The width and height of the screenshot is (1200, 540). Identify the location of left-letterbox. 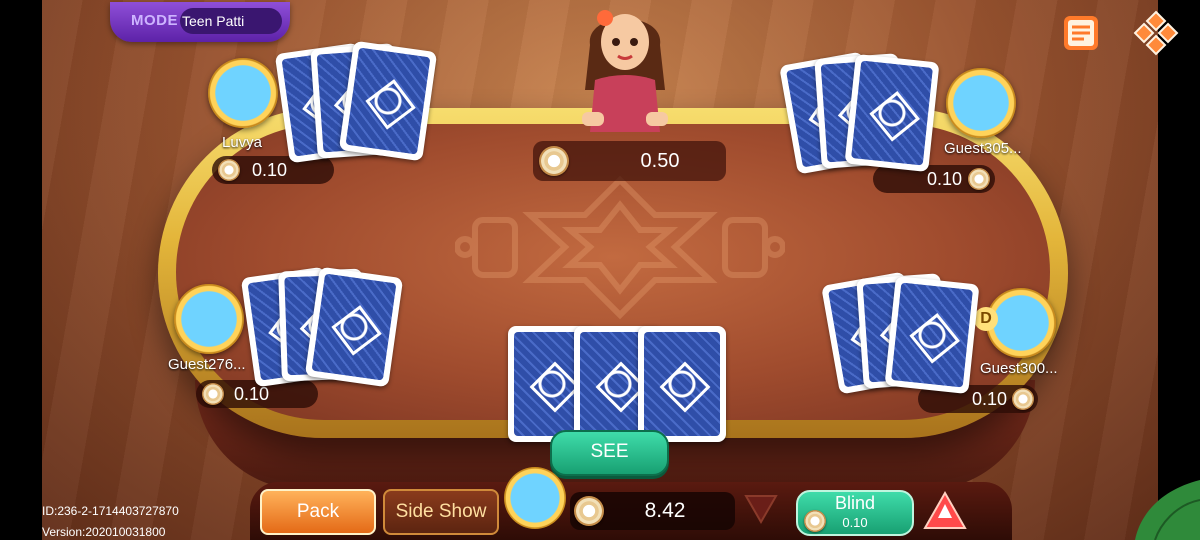
(21, 270).